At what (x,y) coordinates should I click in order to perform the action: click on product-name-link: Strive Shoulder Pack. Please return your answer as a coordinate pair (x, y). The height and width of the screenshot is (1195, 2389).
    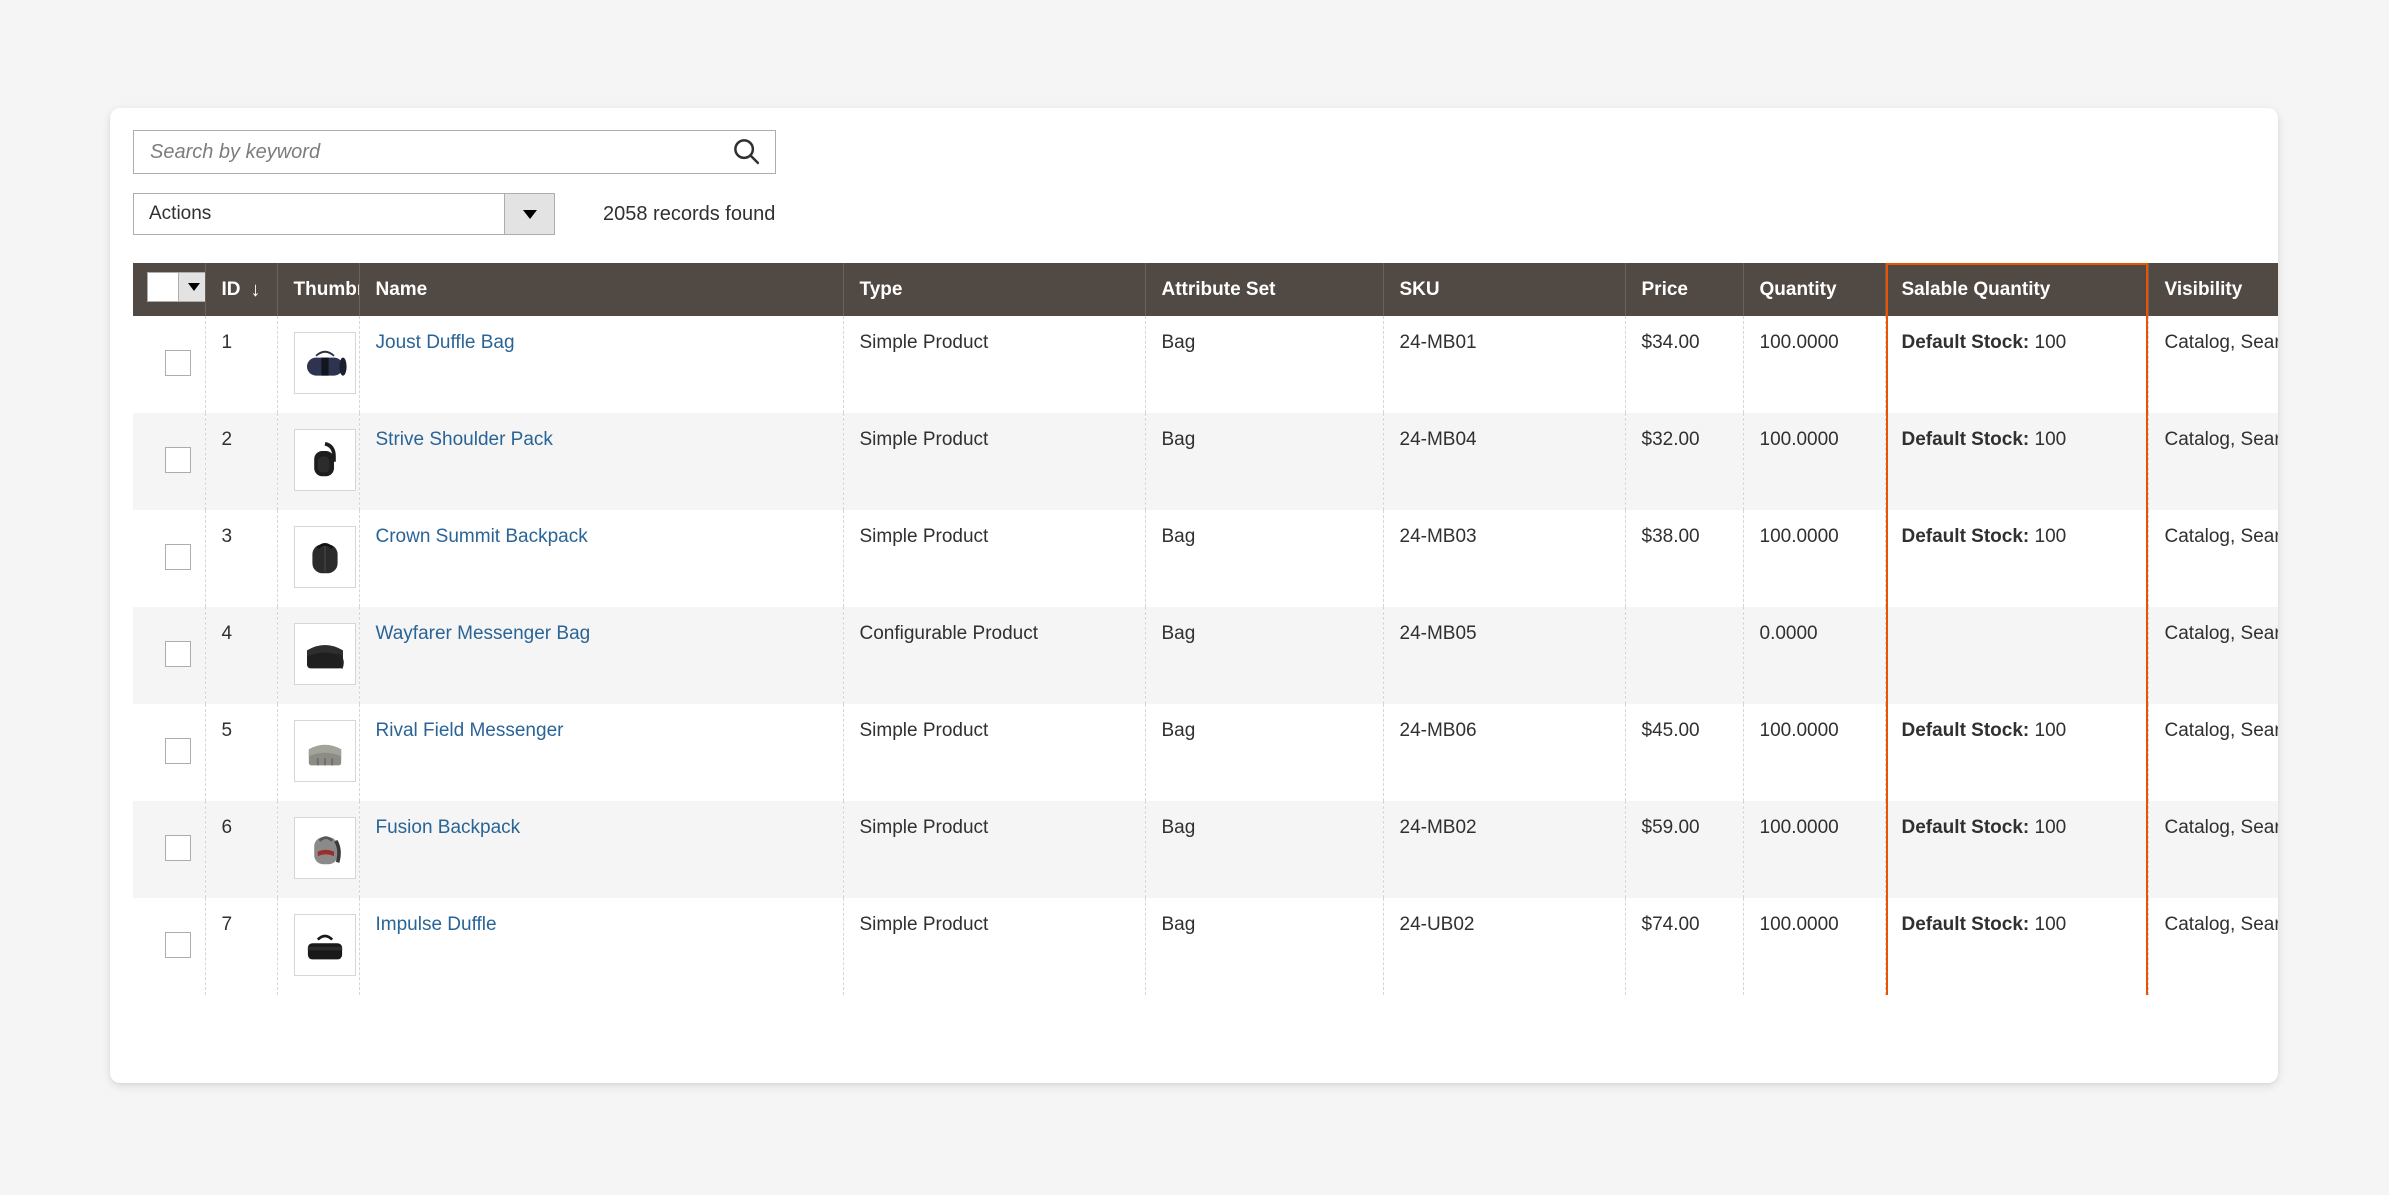
    Looking at the image, I should click on (464, 439).